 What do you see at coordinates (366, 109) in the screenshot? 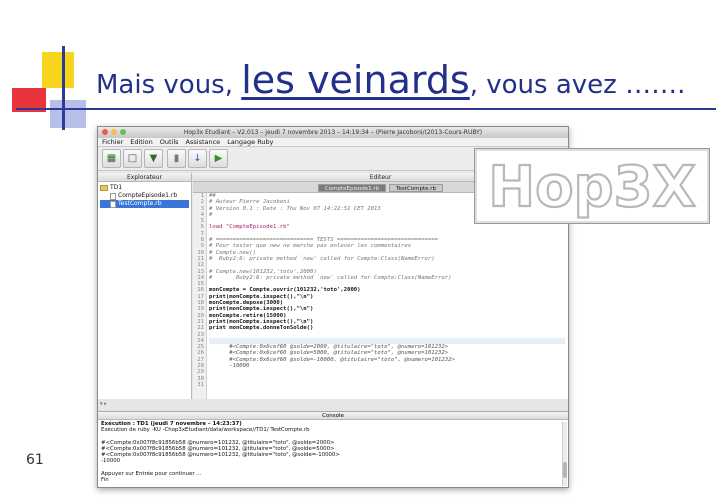
I see `horizontal-rule` at bounding box center [366, 109].